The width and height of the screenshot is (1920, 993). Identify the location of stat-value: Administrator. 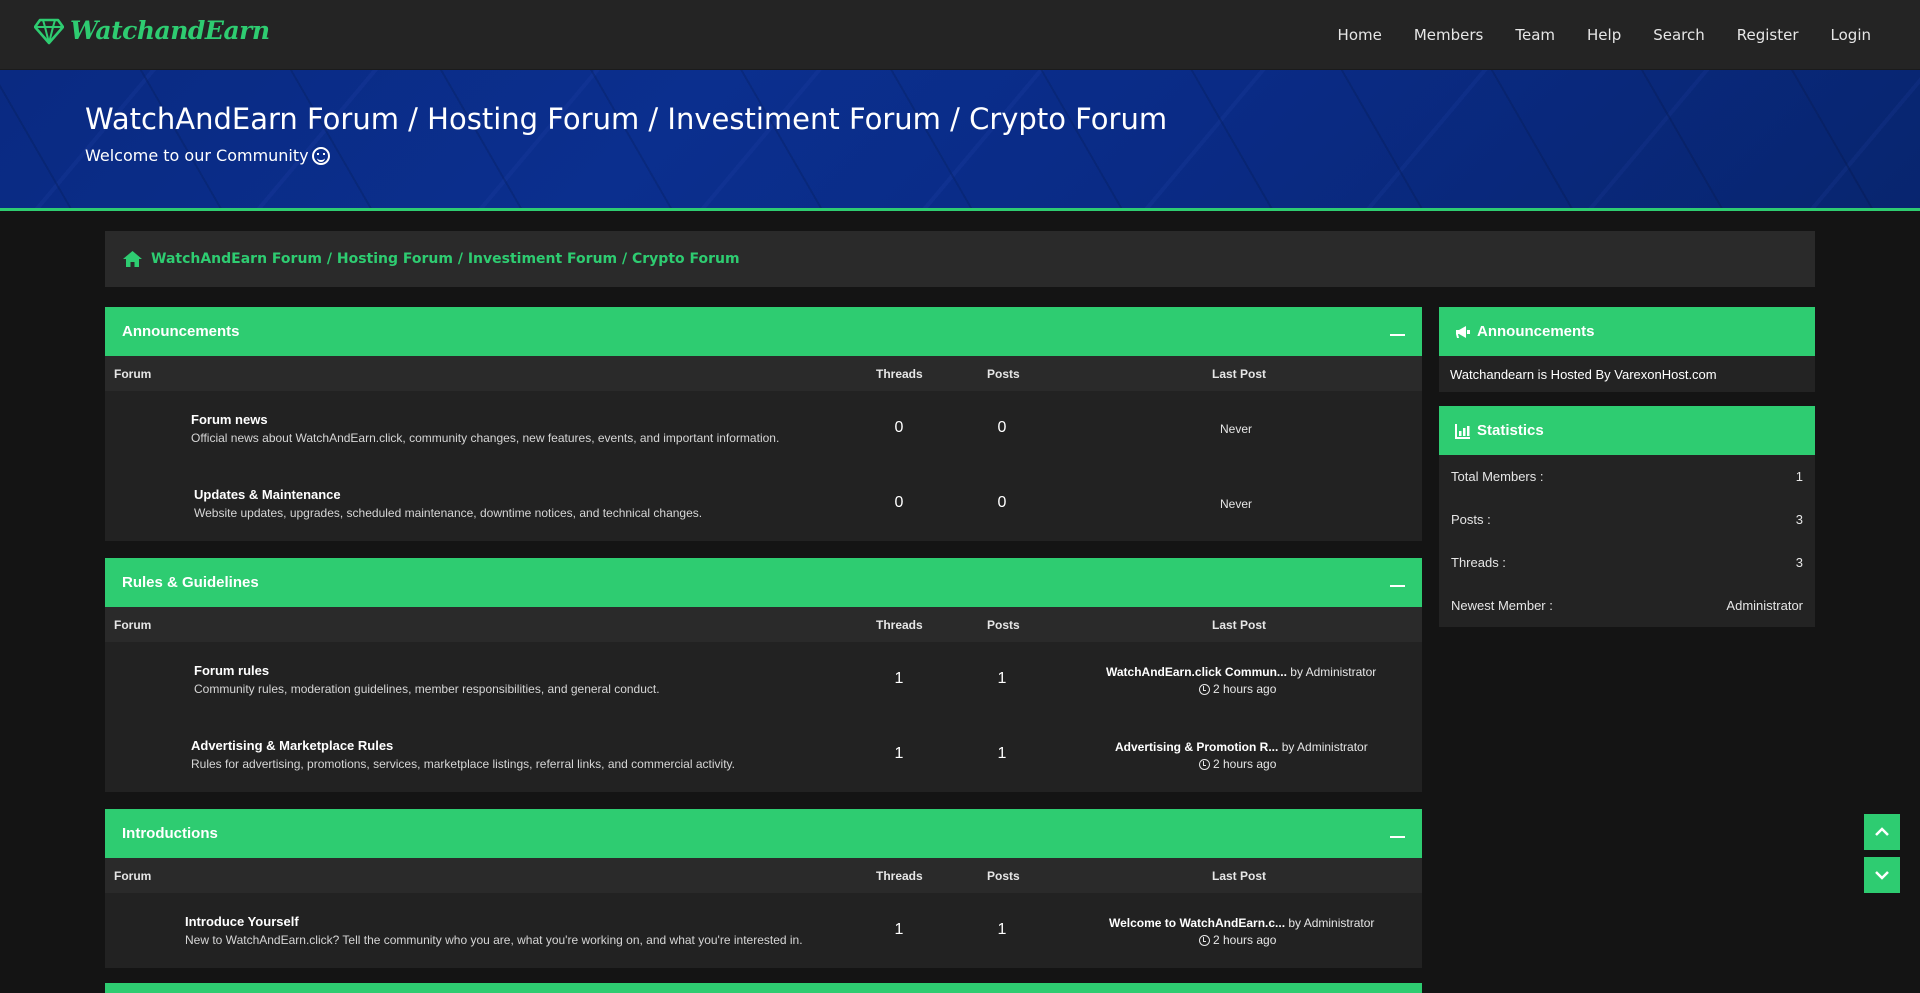
(1764, 605).